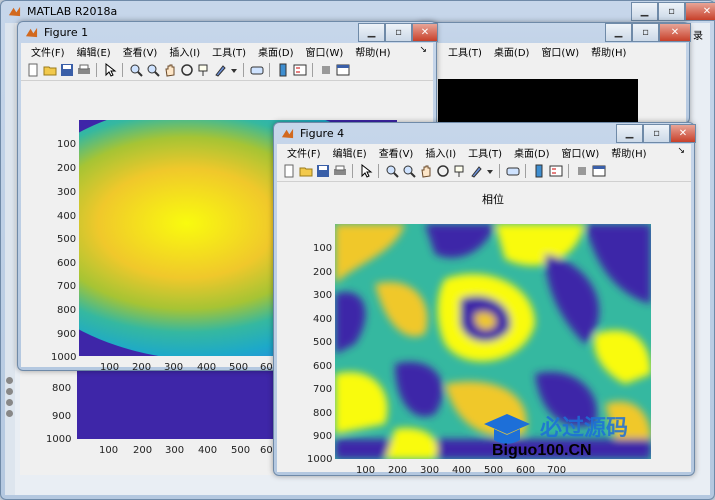  Describe the element at coordinates (62, 416) in the screenshot. I see `y-tick: 900` at that location.